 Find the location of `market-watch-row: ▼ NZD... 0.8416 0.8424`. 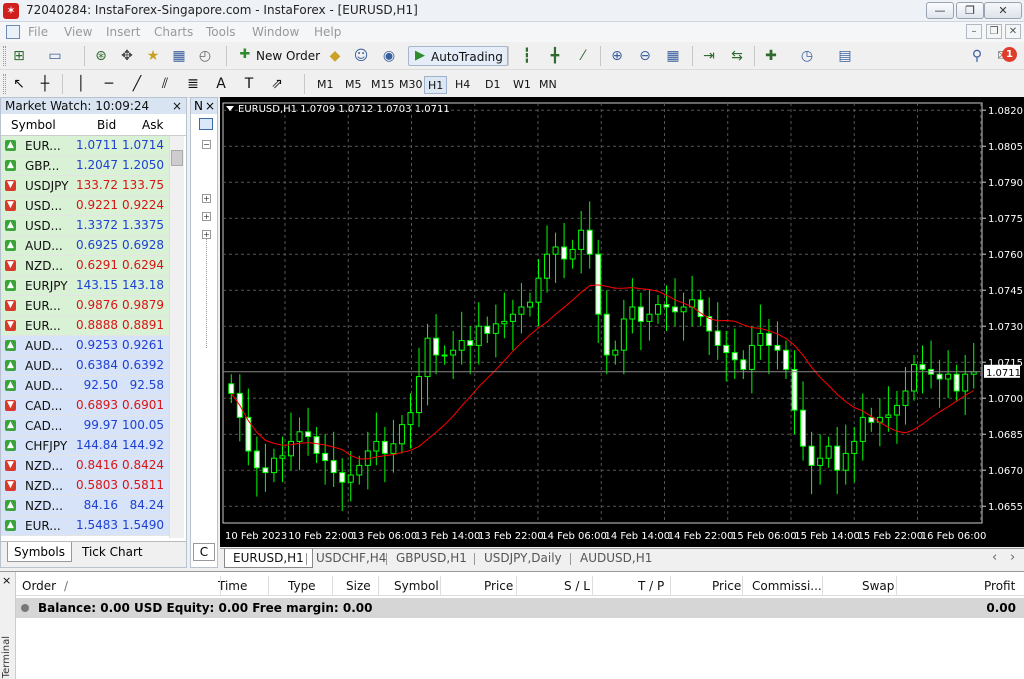

market-watch-row: ▼ NZD... 0.8416 0.8424 is located at coordinates (85, 466).